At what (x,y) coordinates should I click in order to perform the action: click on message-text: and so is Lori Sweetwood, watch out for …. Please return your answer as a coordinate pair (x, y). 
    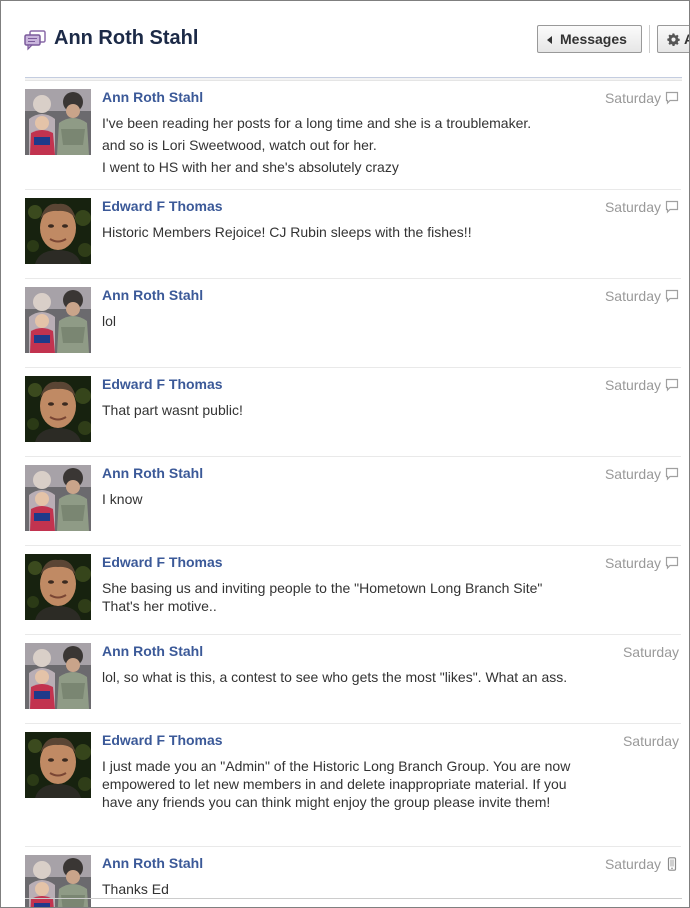
    Looking at the image, I should click on (239, 145).